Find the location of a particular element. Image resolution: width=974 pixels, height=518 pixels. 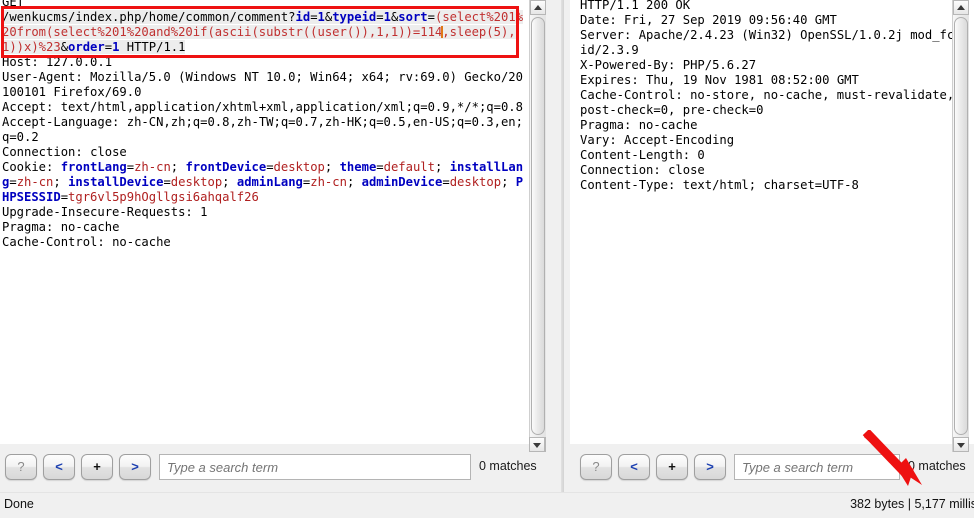

status-done-label: Done is located at coordinates (19, 504).